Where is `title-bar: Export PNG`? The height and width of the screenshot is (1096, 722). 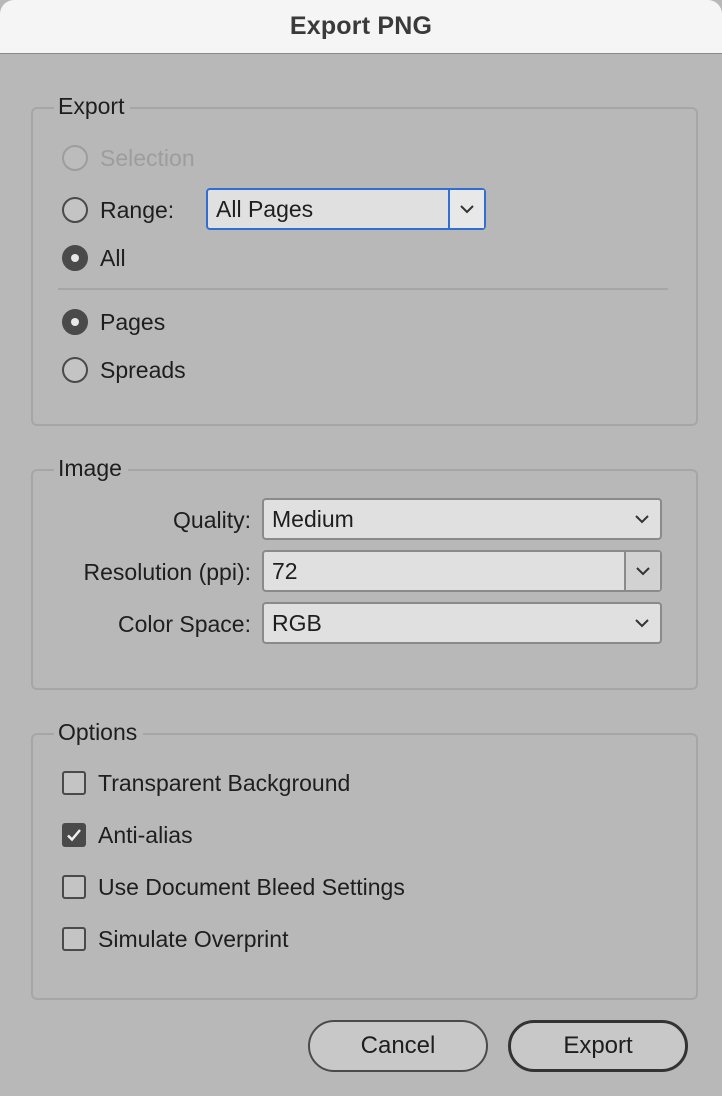 title-bar: Export PNG is located at coordinates (361, 27).